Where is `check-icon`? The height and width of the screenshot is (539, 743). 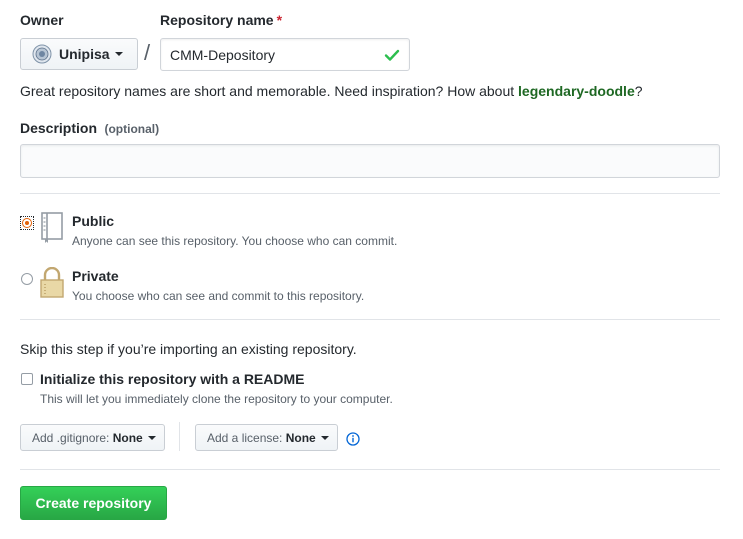 check-icon is located at coordinates (392, 57).